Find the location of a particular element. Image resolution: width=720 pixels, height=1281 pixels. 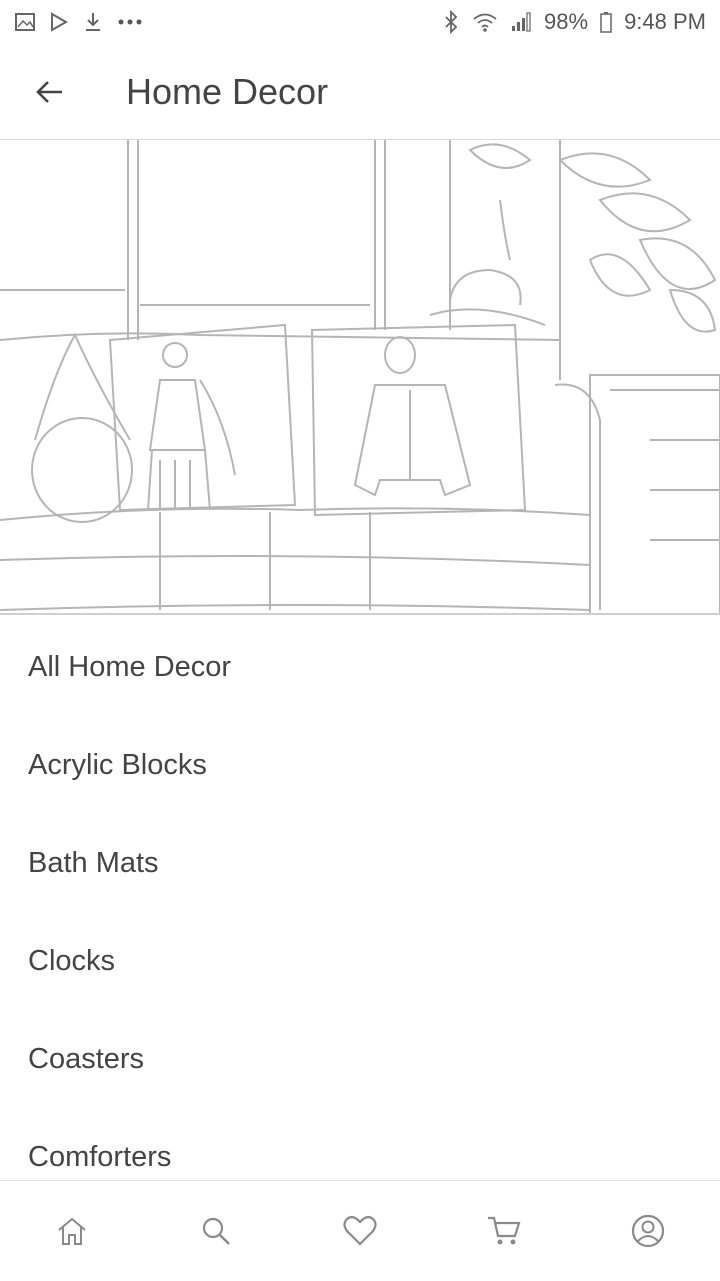

bottom-navigation is located at coordinates (360, 1230).